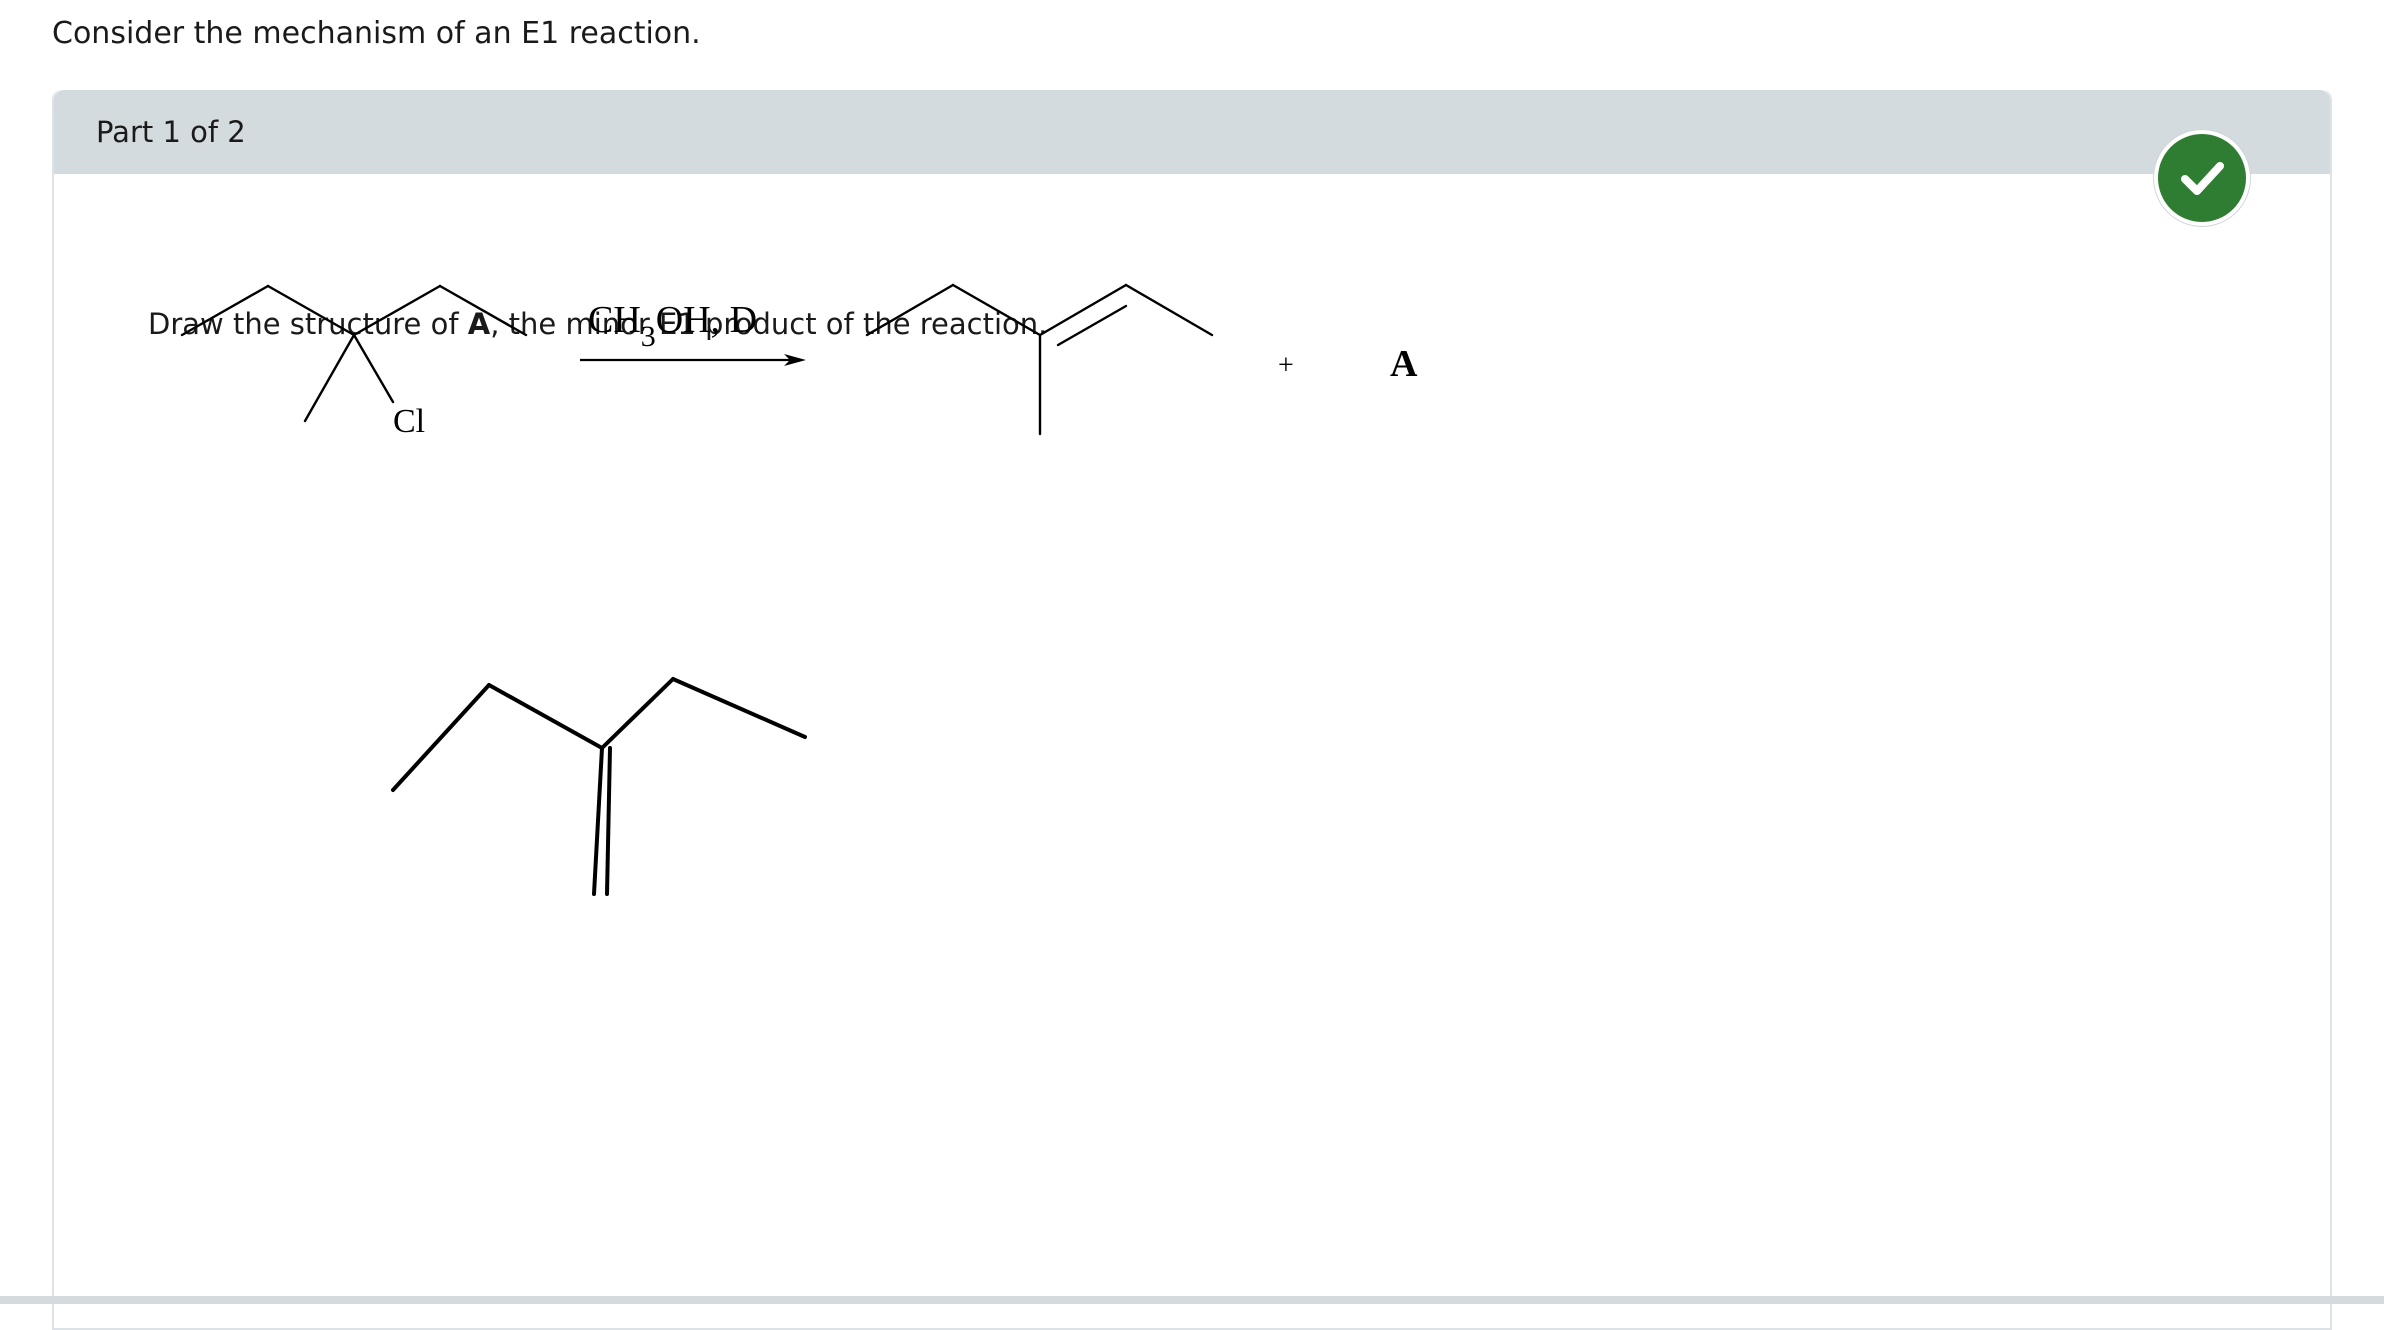 The width and height of the screenshot is (2384, 1330). What do you see at coordinates (1286, 365) in the screenshot?
I see `plus-sign: +` at bounding box center [1286, 365].